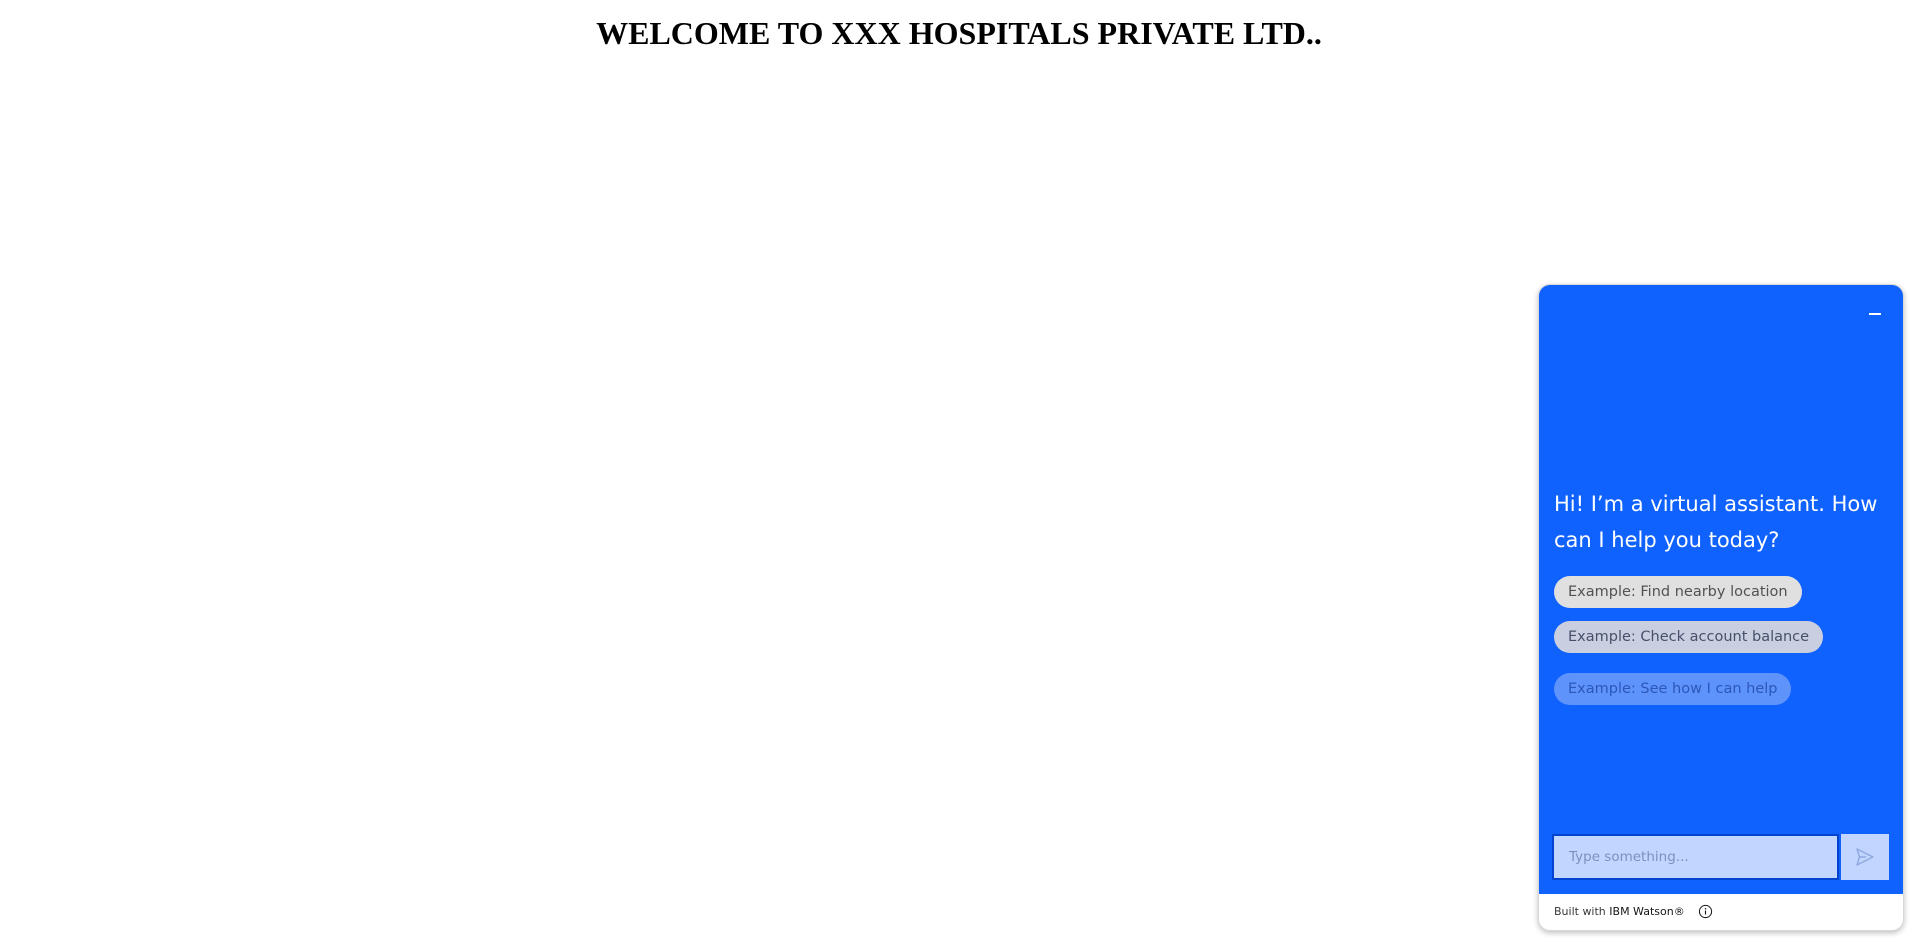  I want to click on suggestion-find-location-button: Example: Find nearby location, so click(1678, 592).